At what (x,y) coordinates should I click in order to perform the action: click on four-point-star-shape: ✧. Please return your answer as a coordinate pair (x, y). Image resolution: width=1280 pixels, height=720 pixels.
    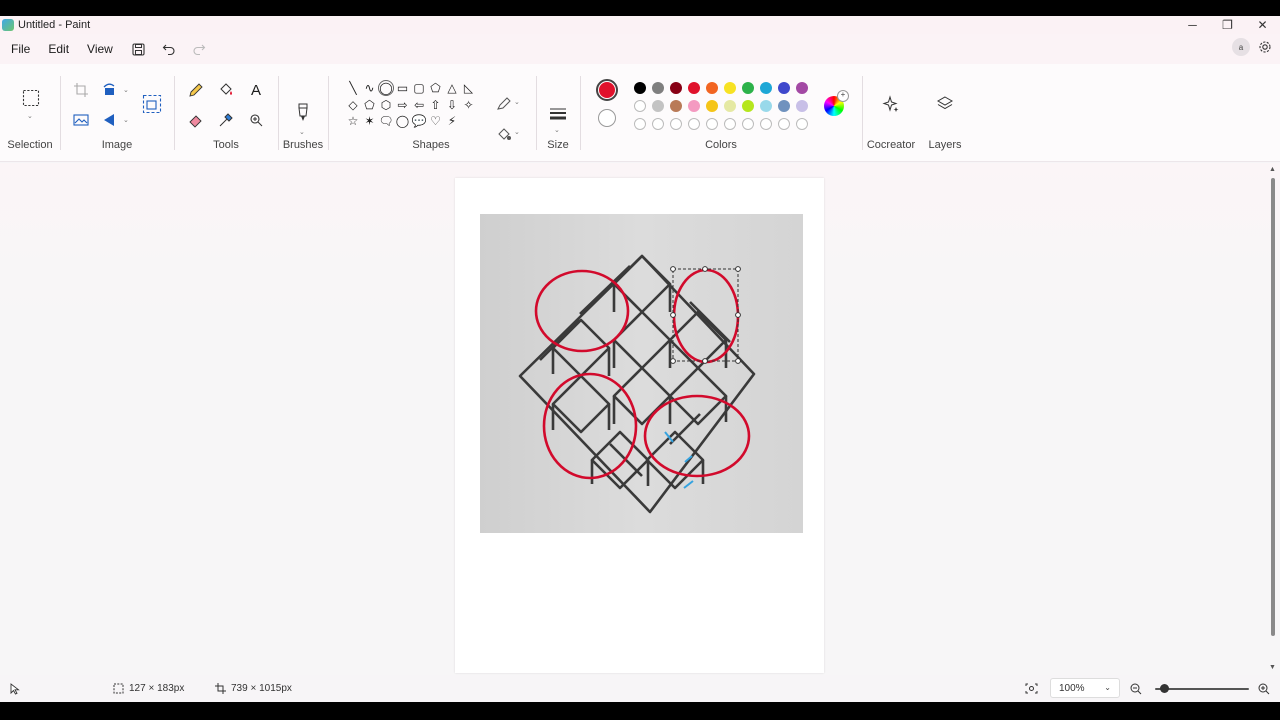
    Looking at the image, I should click on (469, 105).